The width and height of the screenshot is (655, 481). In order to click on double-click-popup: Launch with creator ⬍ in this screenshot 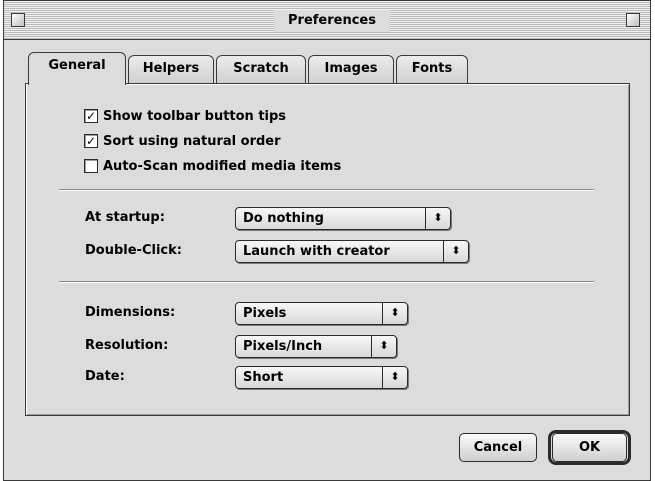, I will do `click(352, 251)`.